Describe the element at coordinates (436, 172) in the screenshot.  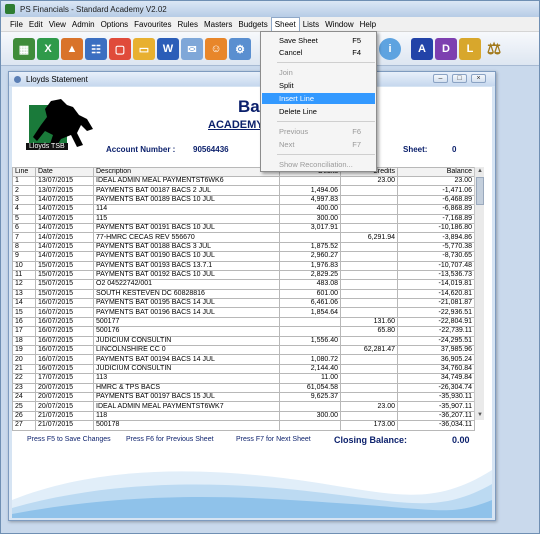
I see `col-header-balance: Balance` at that location.